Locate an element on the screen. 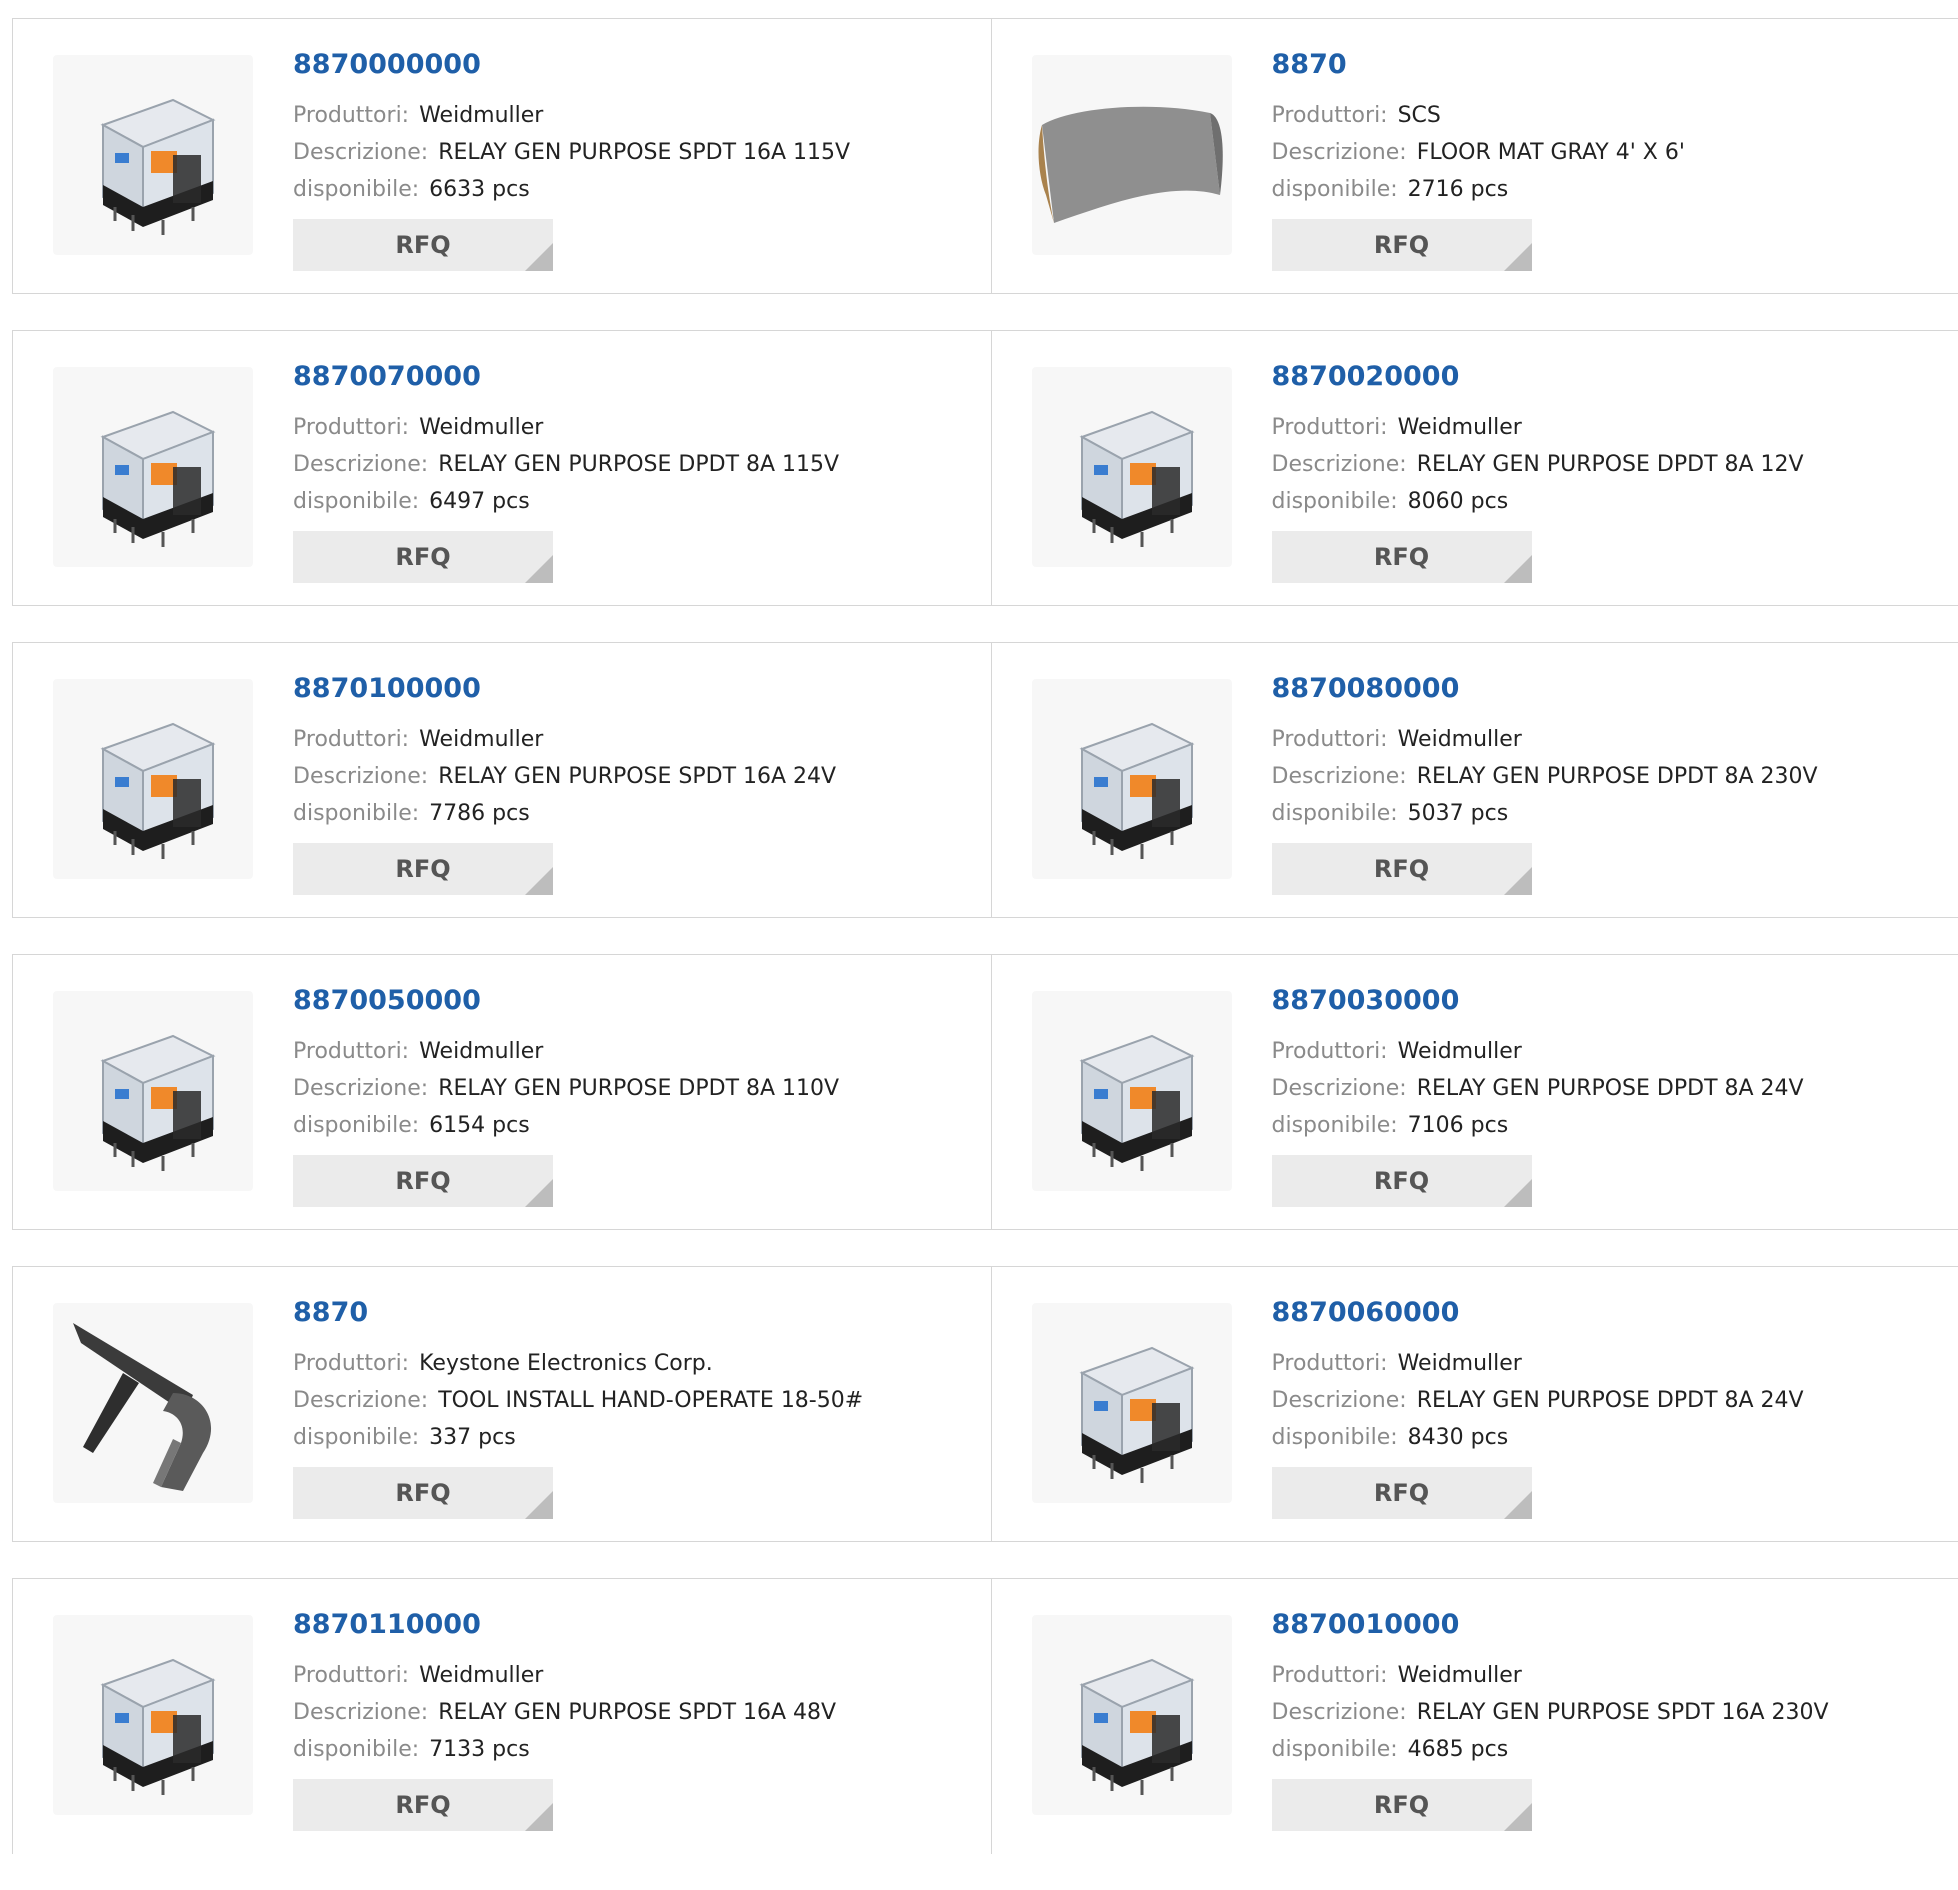 This screenshot has height=1890, width=1958. availability-value: 7133 pcs is located at coordinates (479, 1749).